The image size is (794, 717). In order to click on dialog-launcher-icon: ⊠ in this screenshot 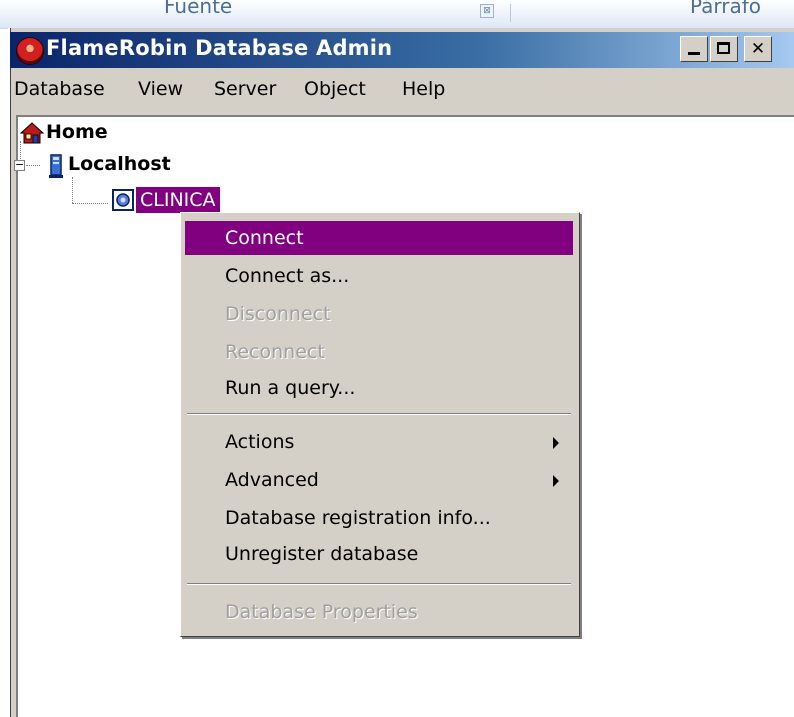, I will do `click(487, 11)`.